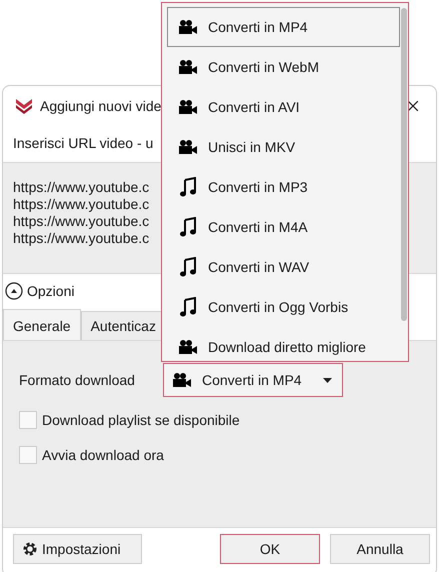 This screenshot has height=572, width=439. What do you see at coordinates (141, 420) in the screenshot?
I see `checkbox-label: Download playlist se disponibile` at bounding box center [141, 420].